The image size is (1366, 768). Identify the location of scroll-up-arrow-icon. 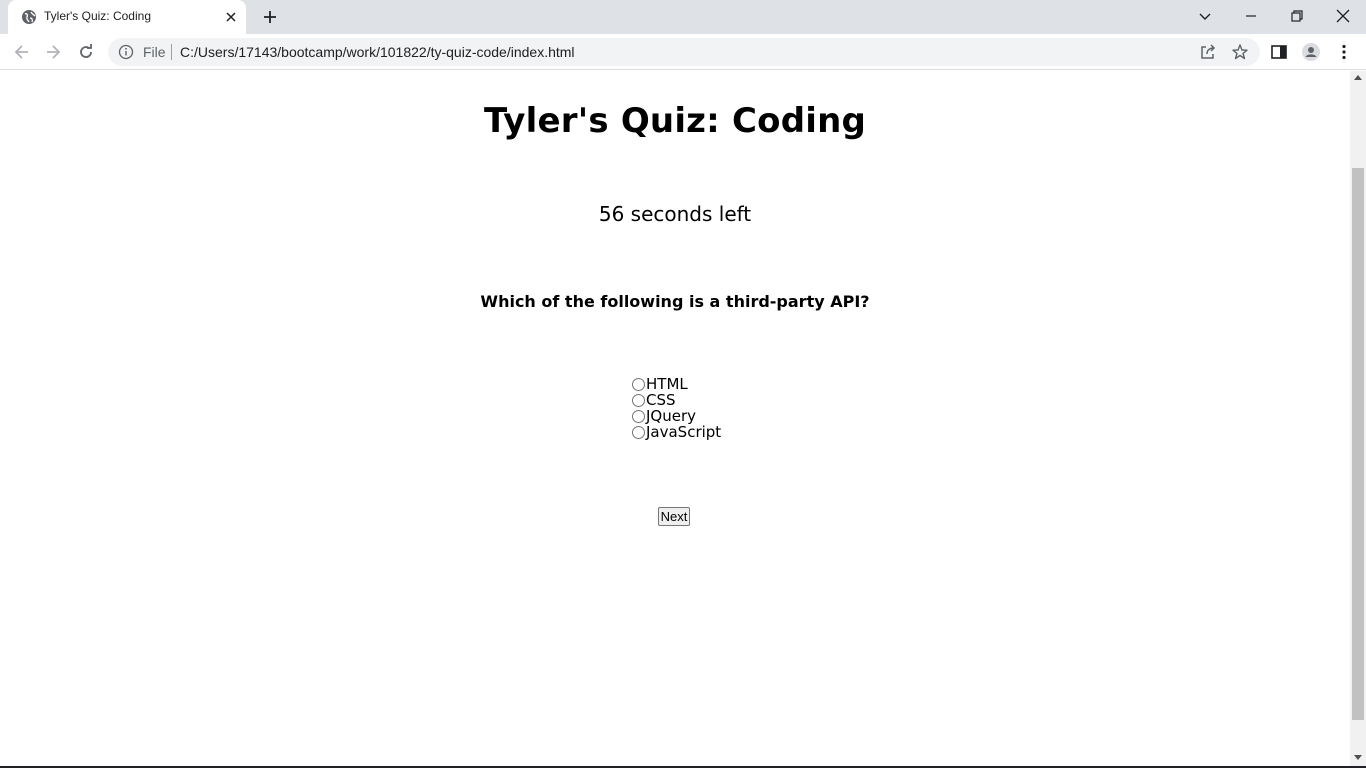
(1358, 77).